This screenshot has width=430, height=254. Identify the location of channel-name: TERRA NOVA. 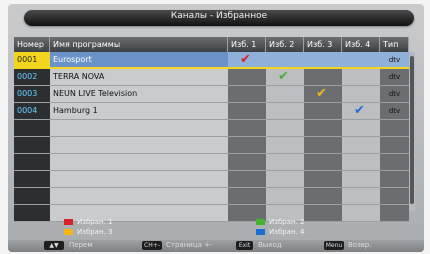
(139, 77).